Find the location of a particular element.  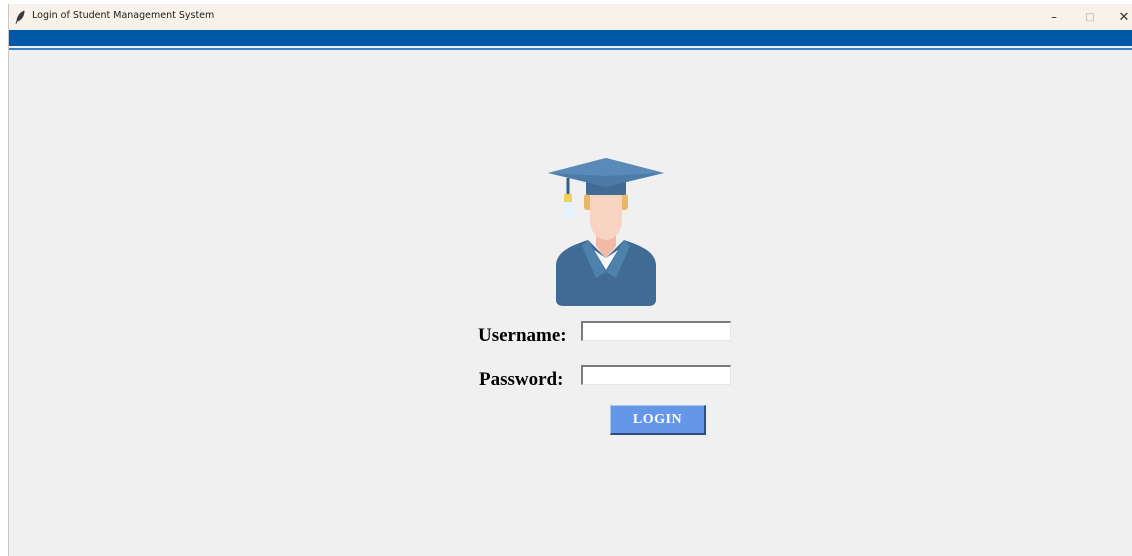

maximize-button: □ is located at coordinates (1090, 17).